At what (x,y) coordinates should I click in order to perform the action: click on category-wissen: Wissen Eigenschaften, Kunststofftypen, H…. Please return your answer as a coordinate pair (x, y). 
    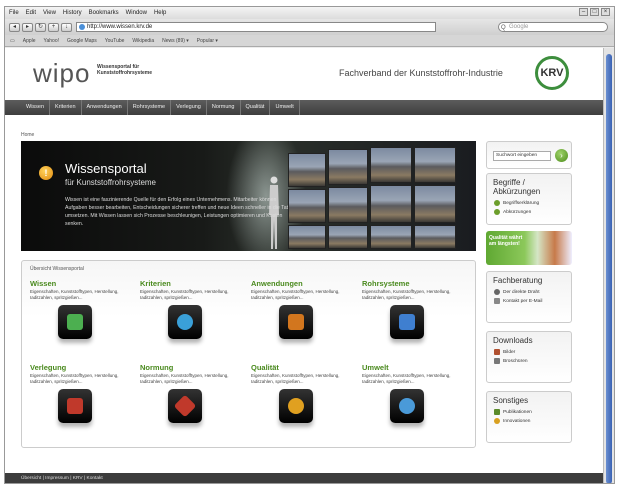
    Looking at the image, I should click on (85, 319).